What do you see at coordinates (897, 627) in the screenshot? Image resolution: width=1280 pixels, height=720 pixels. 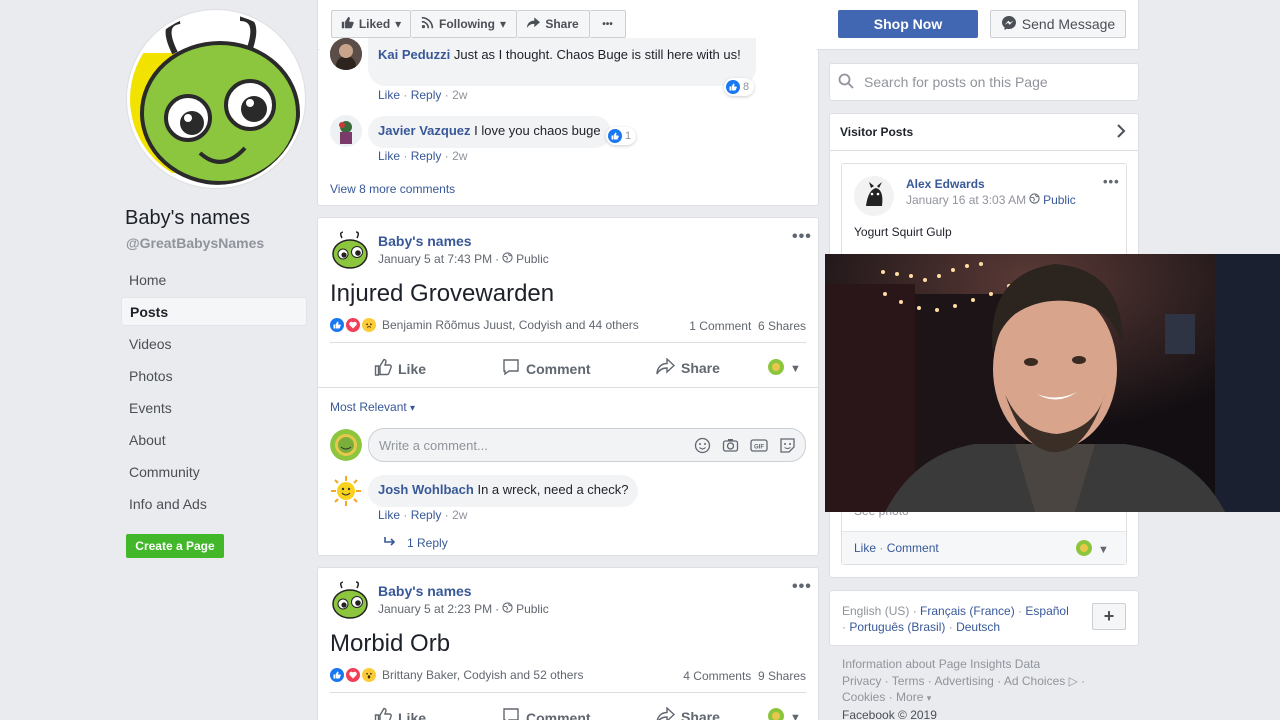 I see `language-link: Português (Brasil)` at bounding box center [897, 627].